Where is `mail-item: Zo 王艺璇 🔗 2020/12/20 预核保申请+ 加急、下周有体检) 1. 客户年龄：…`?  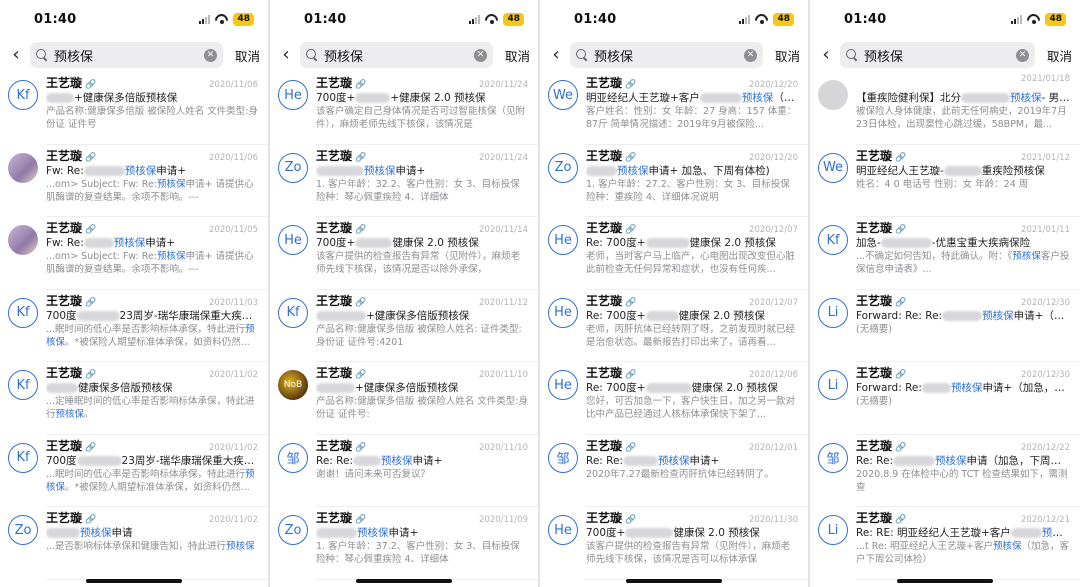 mail-item: Zo 王艺璇 🔗 2020/12/20 预核保申请+ 加急、下周有体检) 1. 客户年龄：… is located at coordinates (674, 181).